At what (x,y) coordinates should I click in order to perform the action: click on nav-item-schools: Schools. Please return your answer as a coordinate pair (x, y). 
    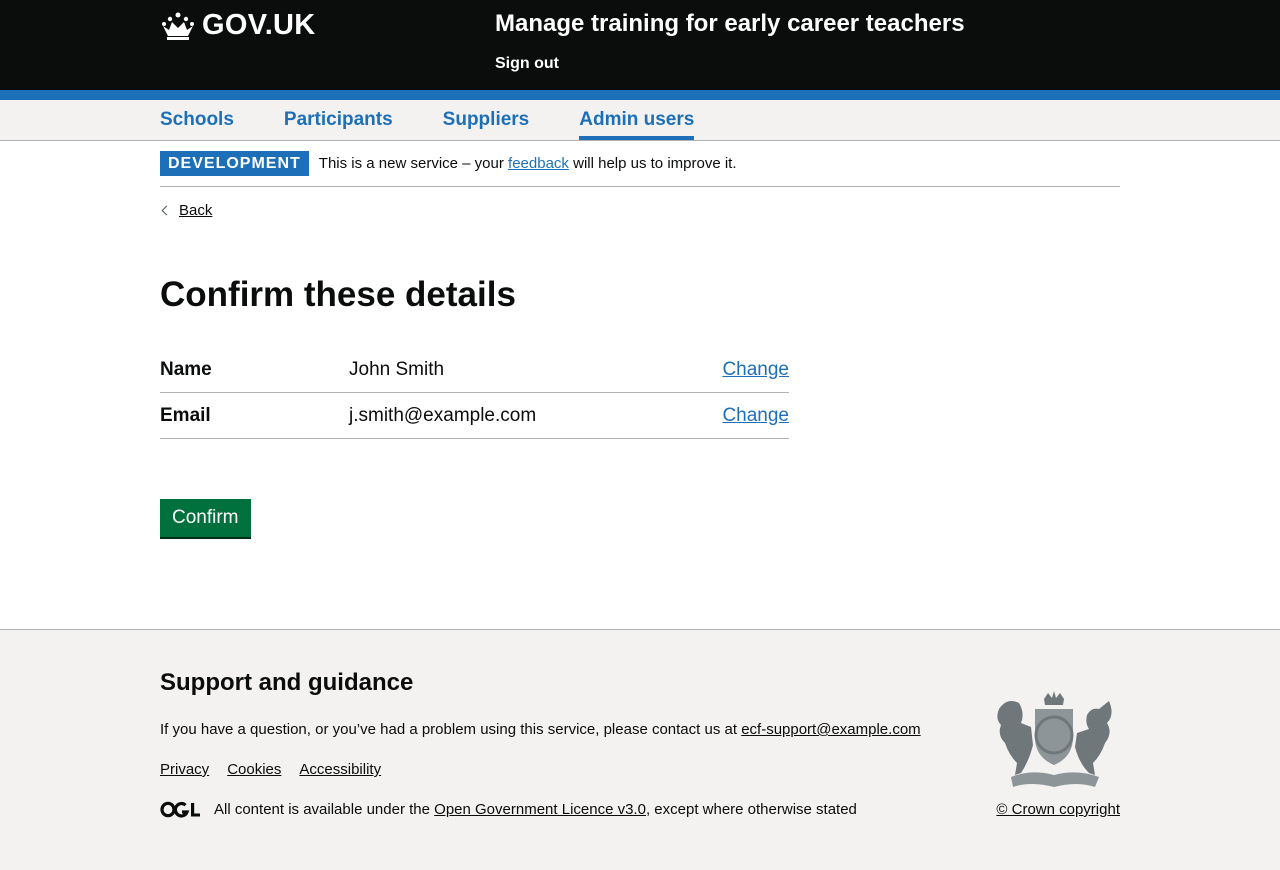
    Looking at the image, I should click on (197, 120).